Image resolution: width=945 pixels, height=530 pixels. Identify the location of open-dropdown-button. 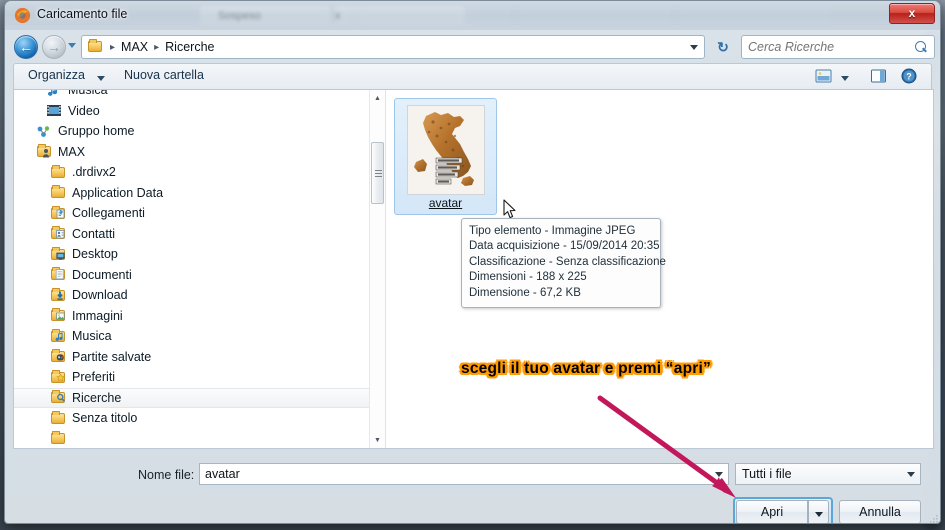
(818, 511).